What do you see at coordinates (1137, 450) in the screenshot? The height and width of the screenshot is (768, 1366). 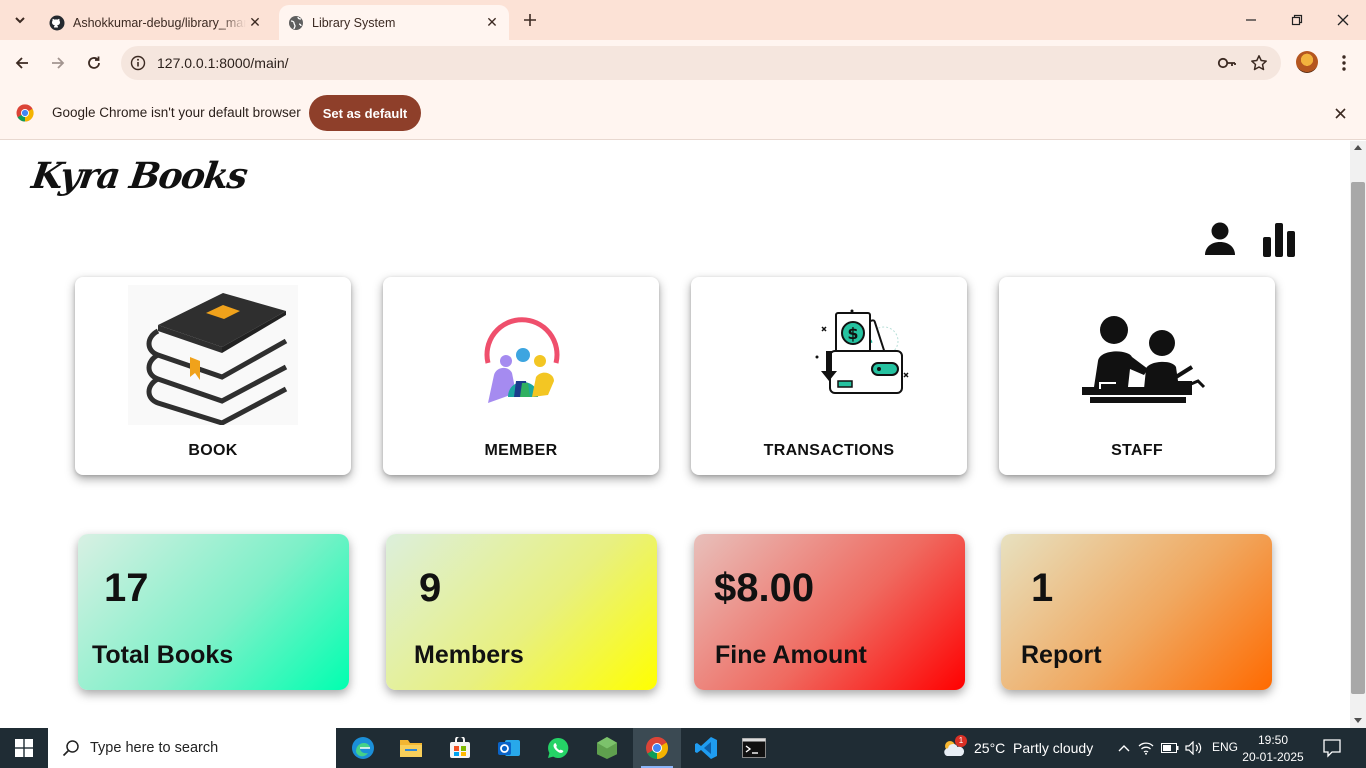 I see `card-label: STAFF` at bounding box center [1137, 450].